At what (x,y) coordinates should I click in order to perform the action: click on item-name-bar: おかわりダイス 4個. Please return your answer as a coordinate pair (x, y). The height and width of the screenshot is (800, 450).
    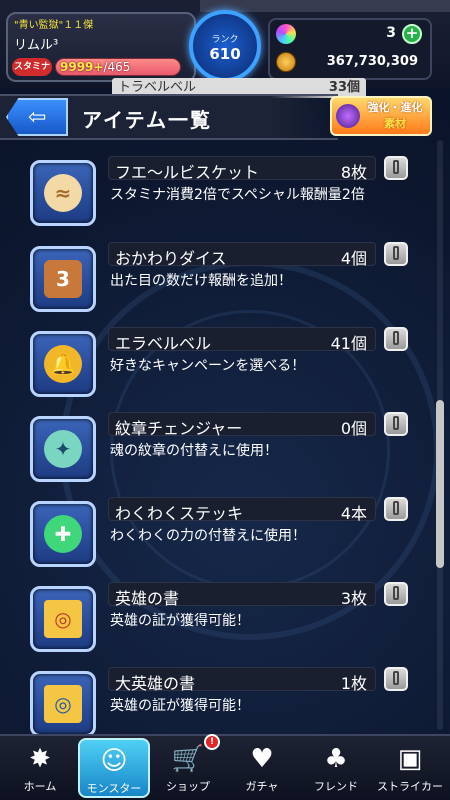
    Looking at the image, I should click on (242, 255).